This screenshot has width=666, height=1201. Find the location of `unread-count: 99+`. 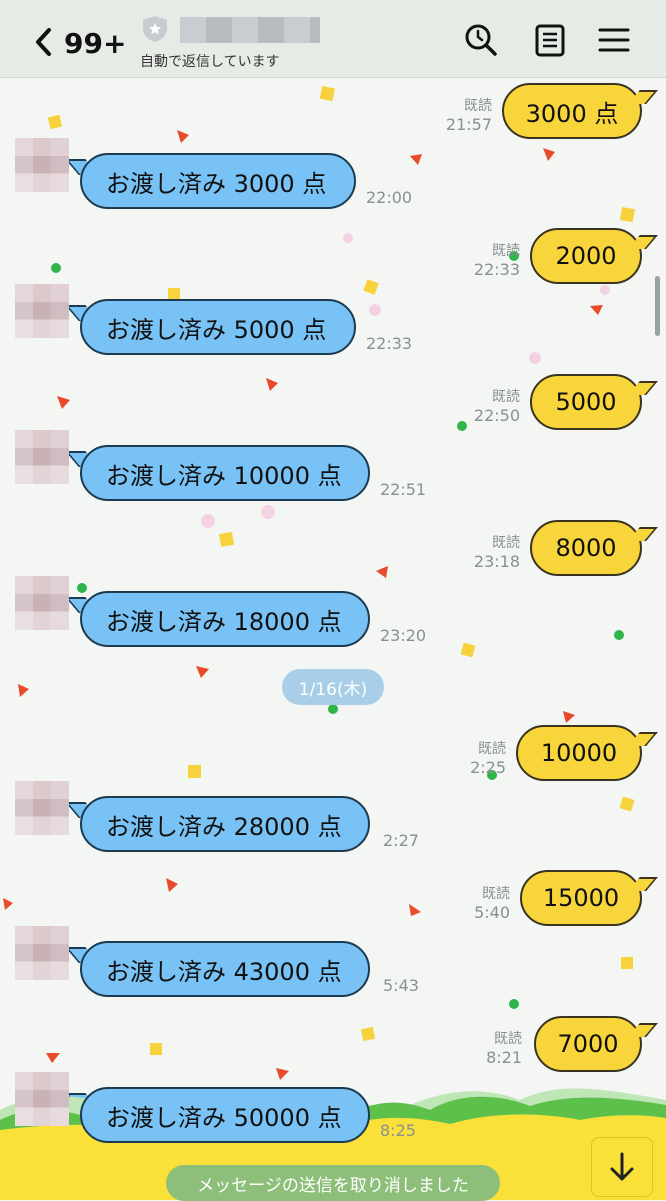

unread-count: 99+ is located at coordinates (95, 43).